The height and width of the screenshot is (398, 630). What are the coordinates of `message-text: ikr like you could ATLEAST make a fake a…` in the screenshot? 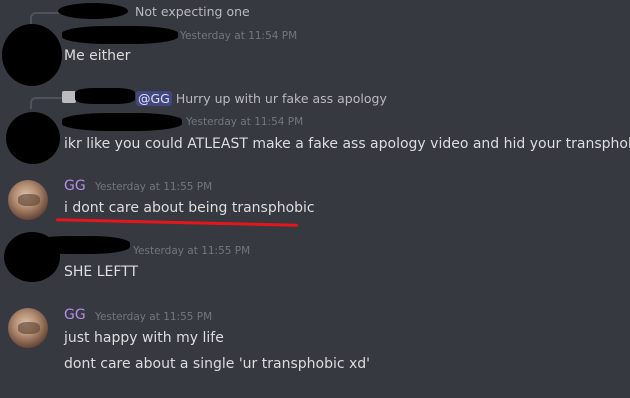 It's located at (347, 144).